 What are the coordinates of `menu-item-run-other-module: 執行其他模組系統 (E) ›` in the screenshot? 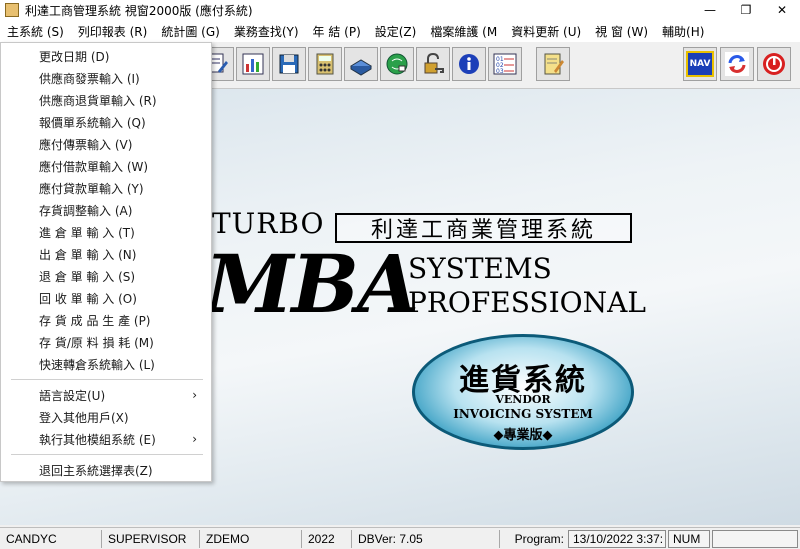 It's located at (106, 439).